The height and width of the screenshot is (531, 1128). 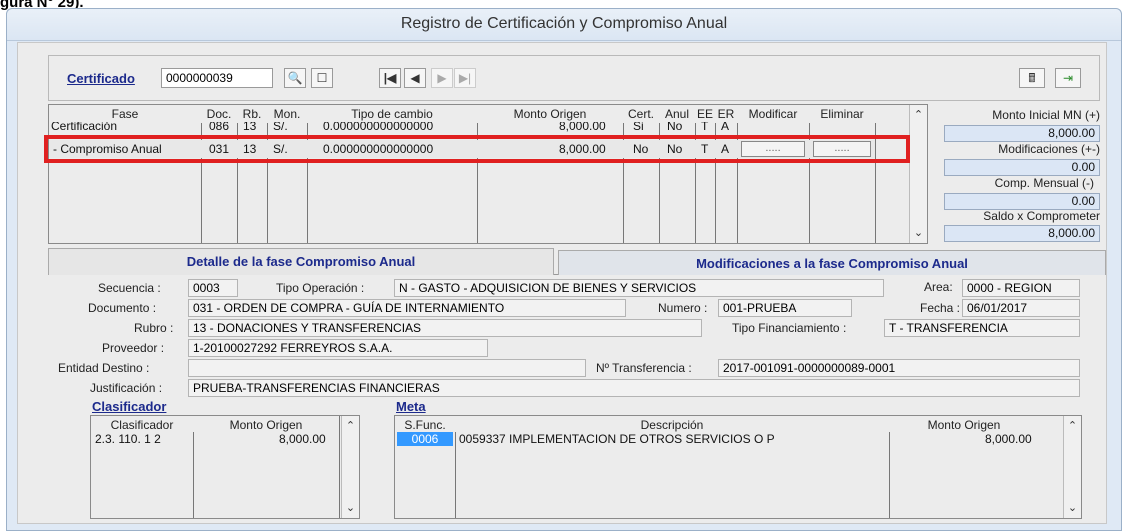 What do you see at coordinates (574, 78) in the screenshot?
I see `toolbar: Certificado 0000000039 🔍 ☐ |◀ ◀ ▶ ▶| 🖩 ⇥` at bounding box center [574, 78].